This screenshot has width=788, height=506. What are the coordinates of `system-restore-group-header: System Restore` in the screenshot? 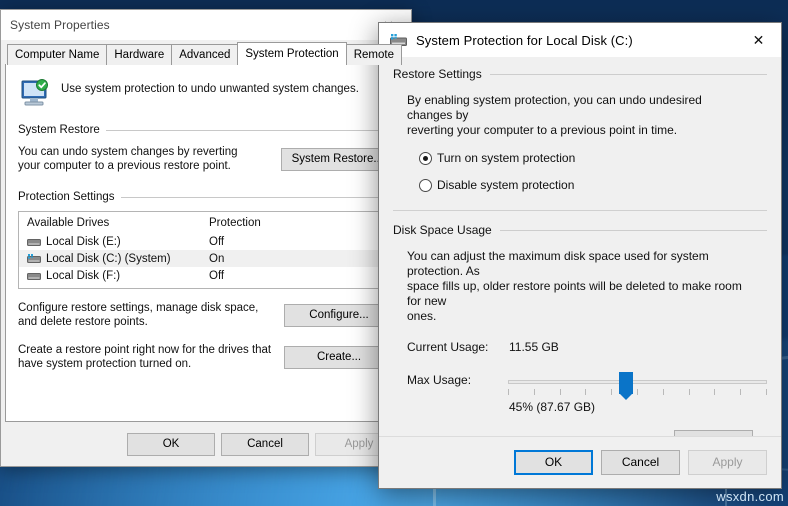 It's located at (206, 130).